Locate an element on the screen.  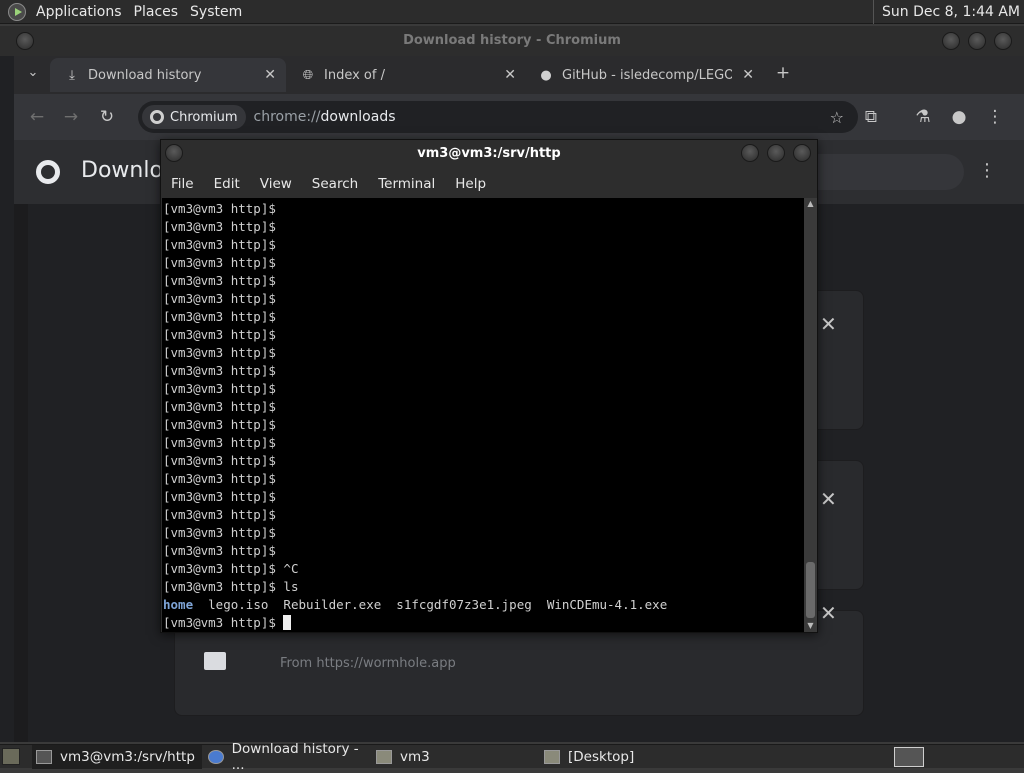
github-icon: ● is located at coordinates (546, 75).